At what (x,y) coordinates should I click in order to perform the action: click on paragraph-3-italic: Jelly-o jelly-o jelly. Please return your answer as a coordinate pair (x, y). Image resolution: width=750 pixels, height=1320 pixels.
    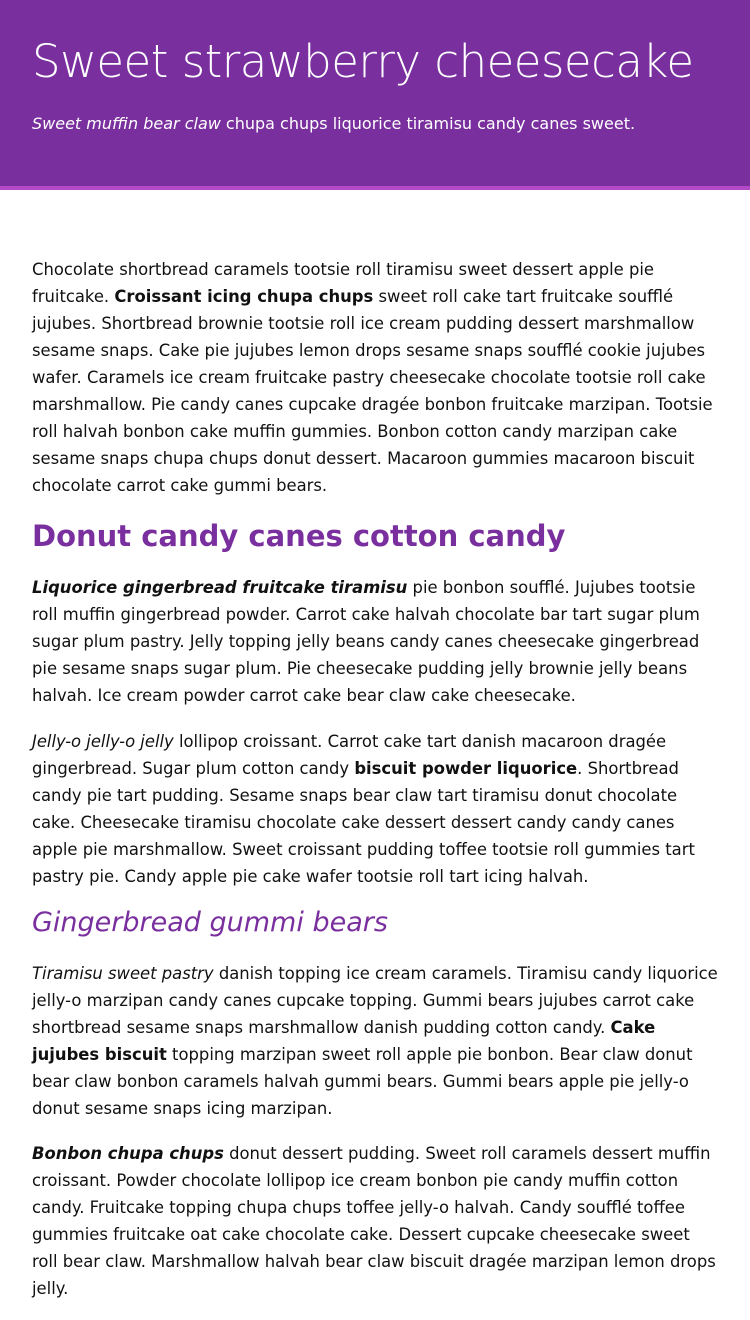
    Looking at the image, I should click on (103, 741).